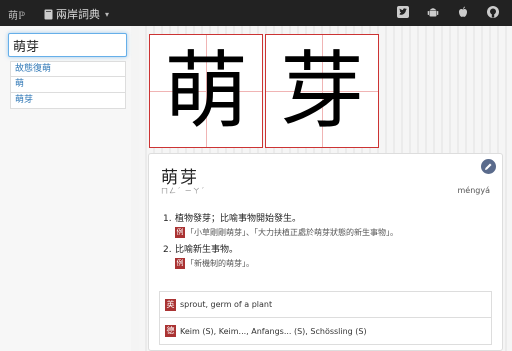 The width and height of the screenshot is (512, 351). Describe the element at coordinates (180, 178) in the screenshot. I see `entry-title: 萌芽` at that location.